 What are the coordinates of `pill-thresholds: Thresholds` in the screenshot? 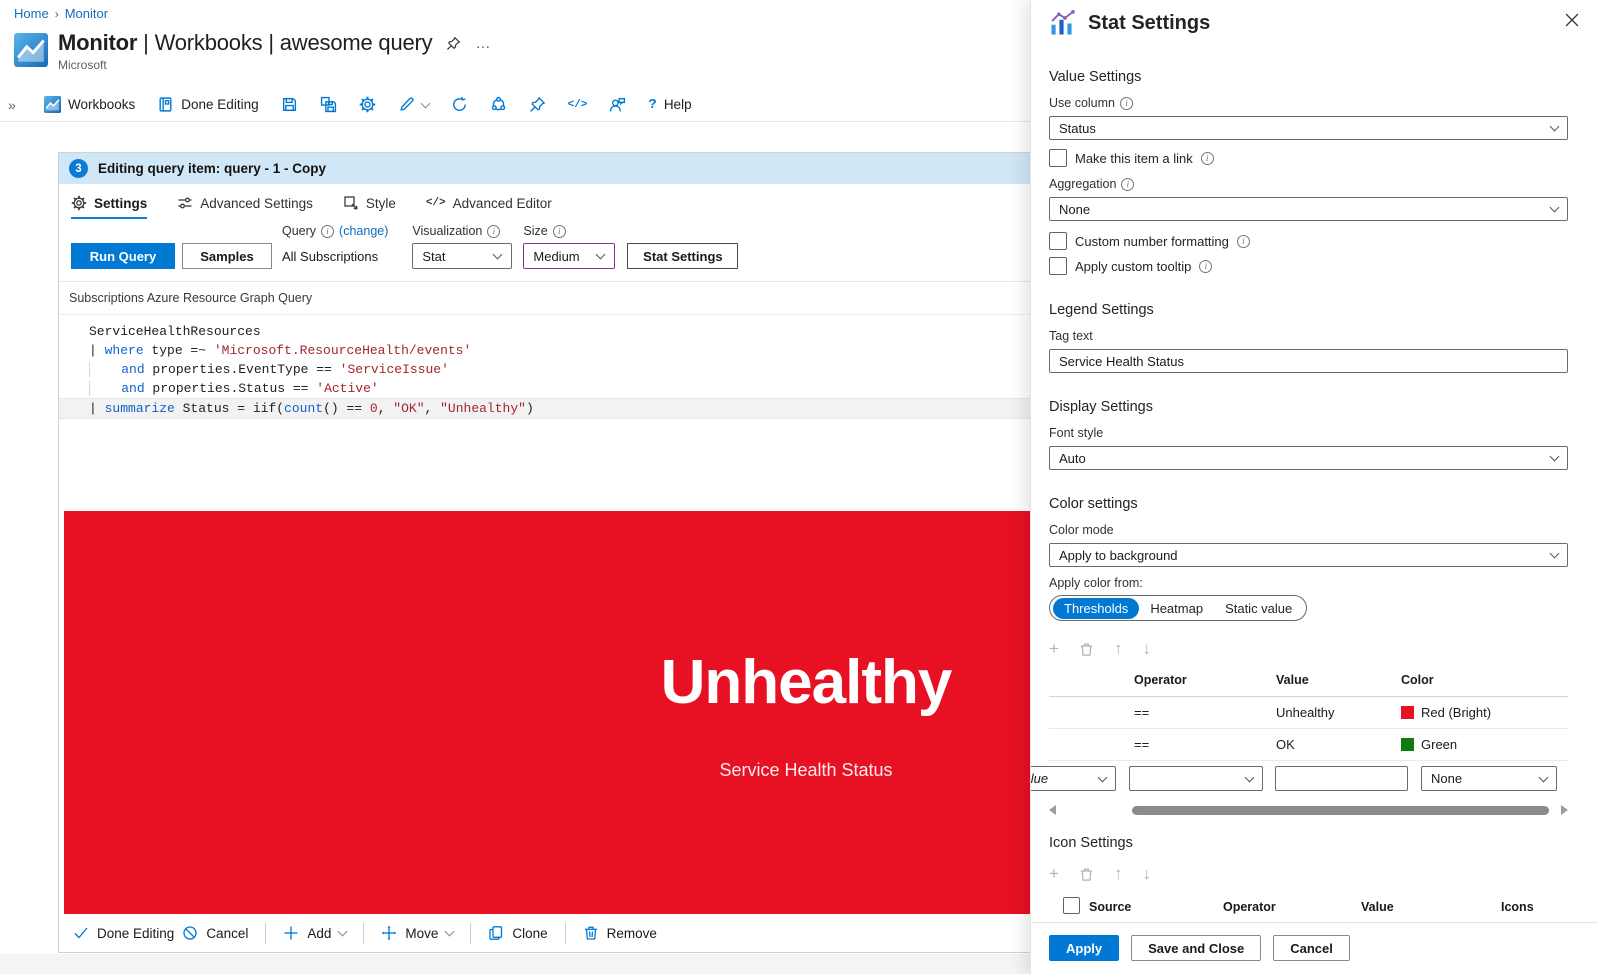 It's located at (1096, 608).